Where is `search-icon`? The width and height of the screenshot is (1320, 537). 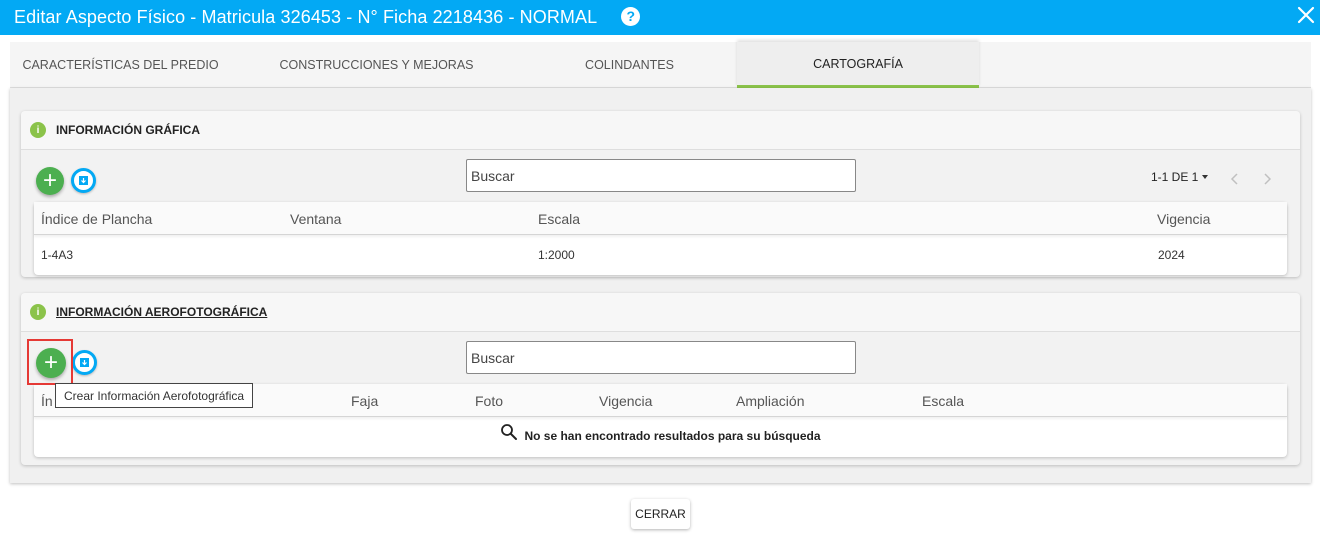 search-icon is located at coordinates (509, 433).